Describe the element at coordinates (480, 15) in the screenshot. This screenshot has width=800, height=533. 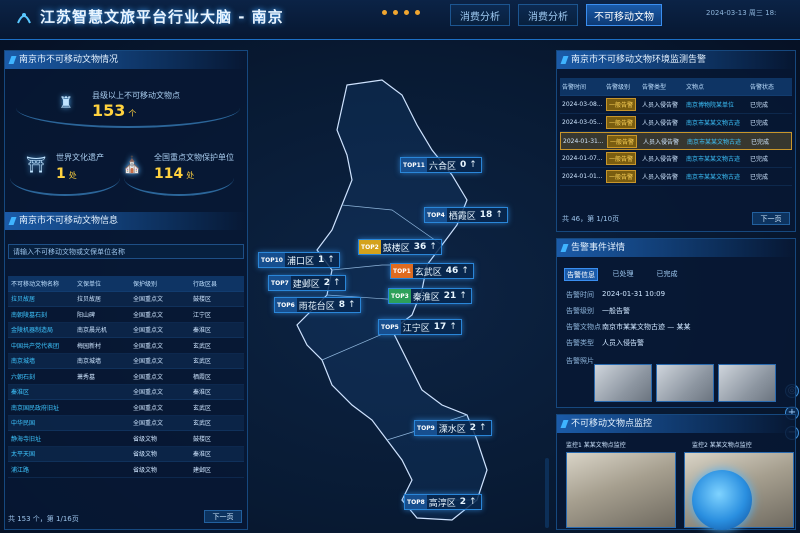
I see `tab-consumption-1: 消费分析` at that location.